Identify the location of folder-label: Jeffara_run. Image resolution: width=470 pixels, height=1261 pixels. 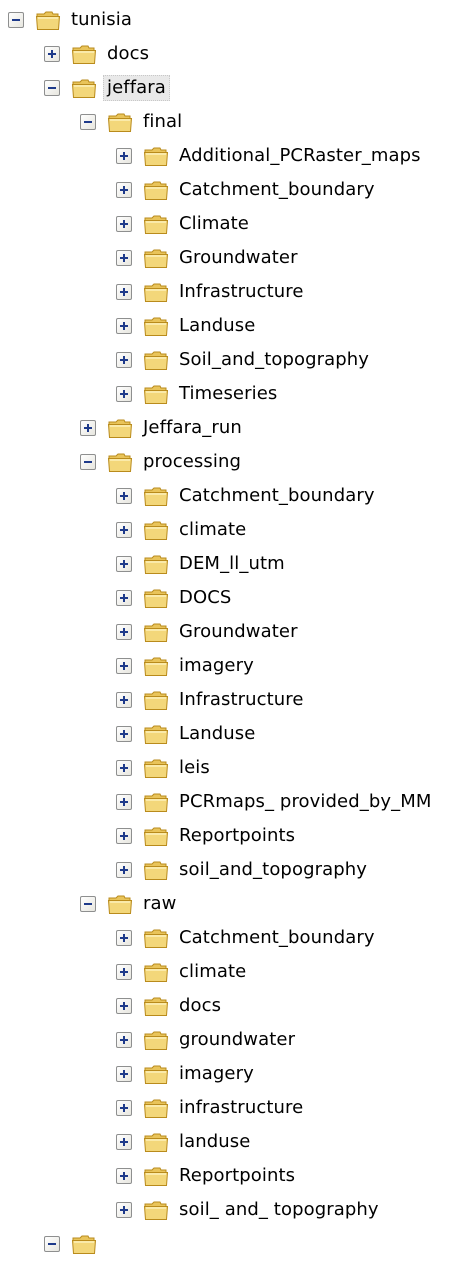
(192, 428).